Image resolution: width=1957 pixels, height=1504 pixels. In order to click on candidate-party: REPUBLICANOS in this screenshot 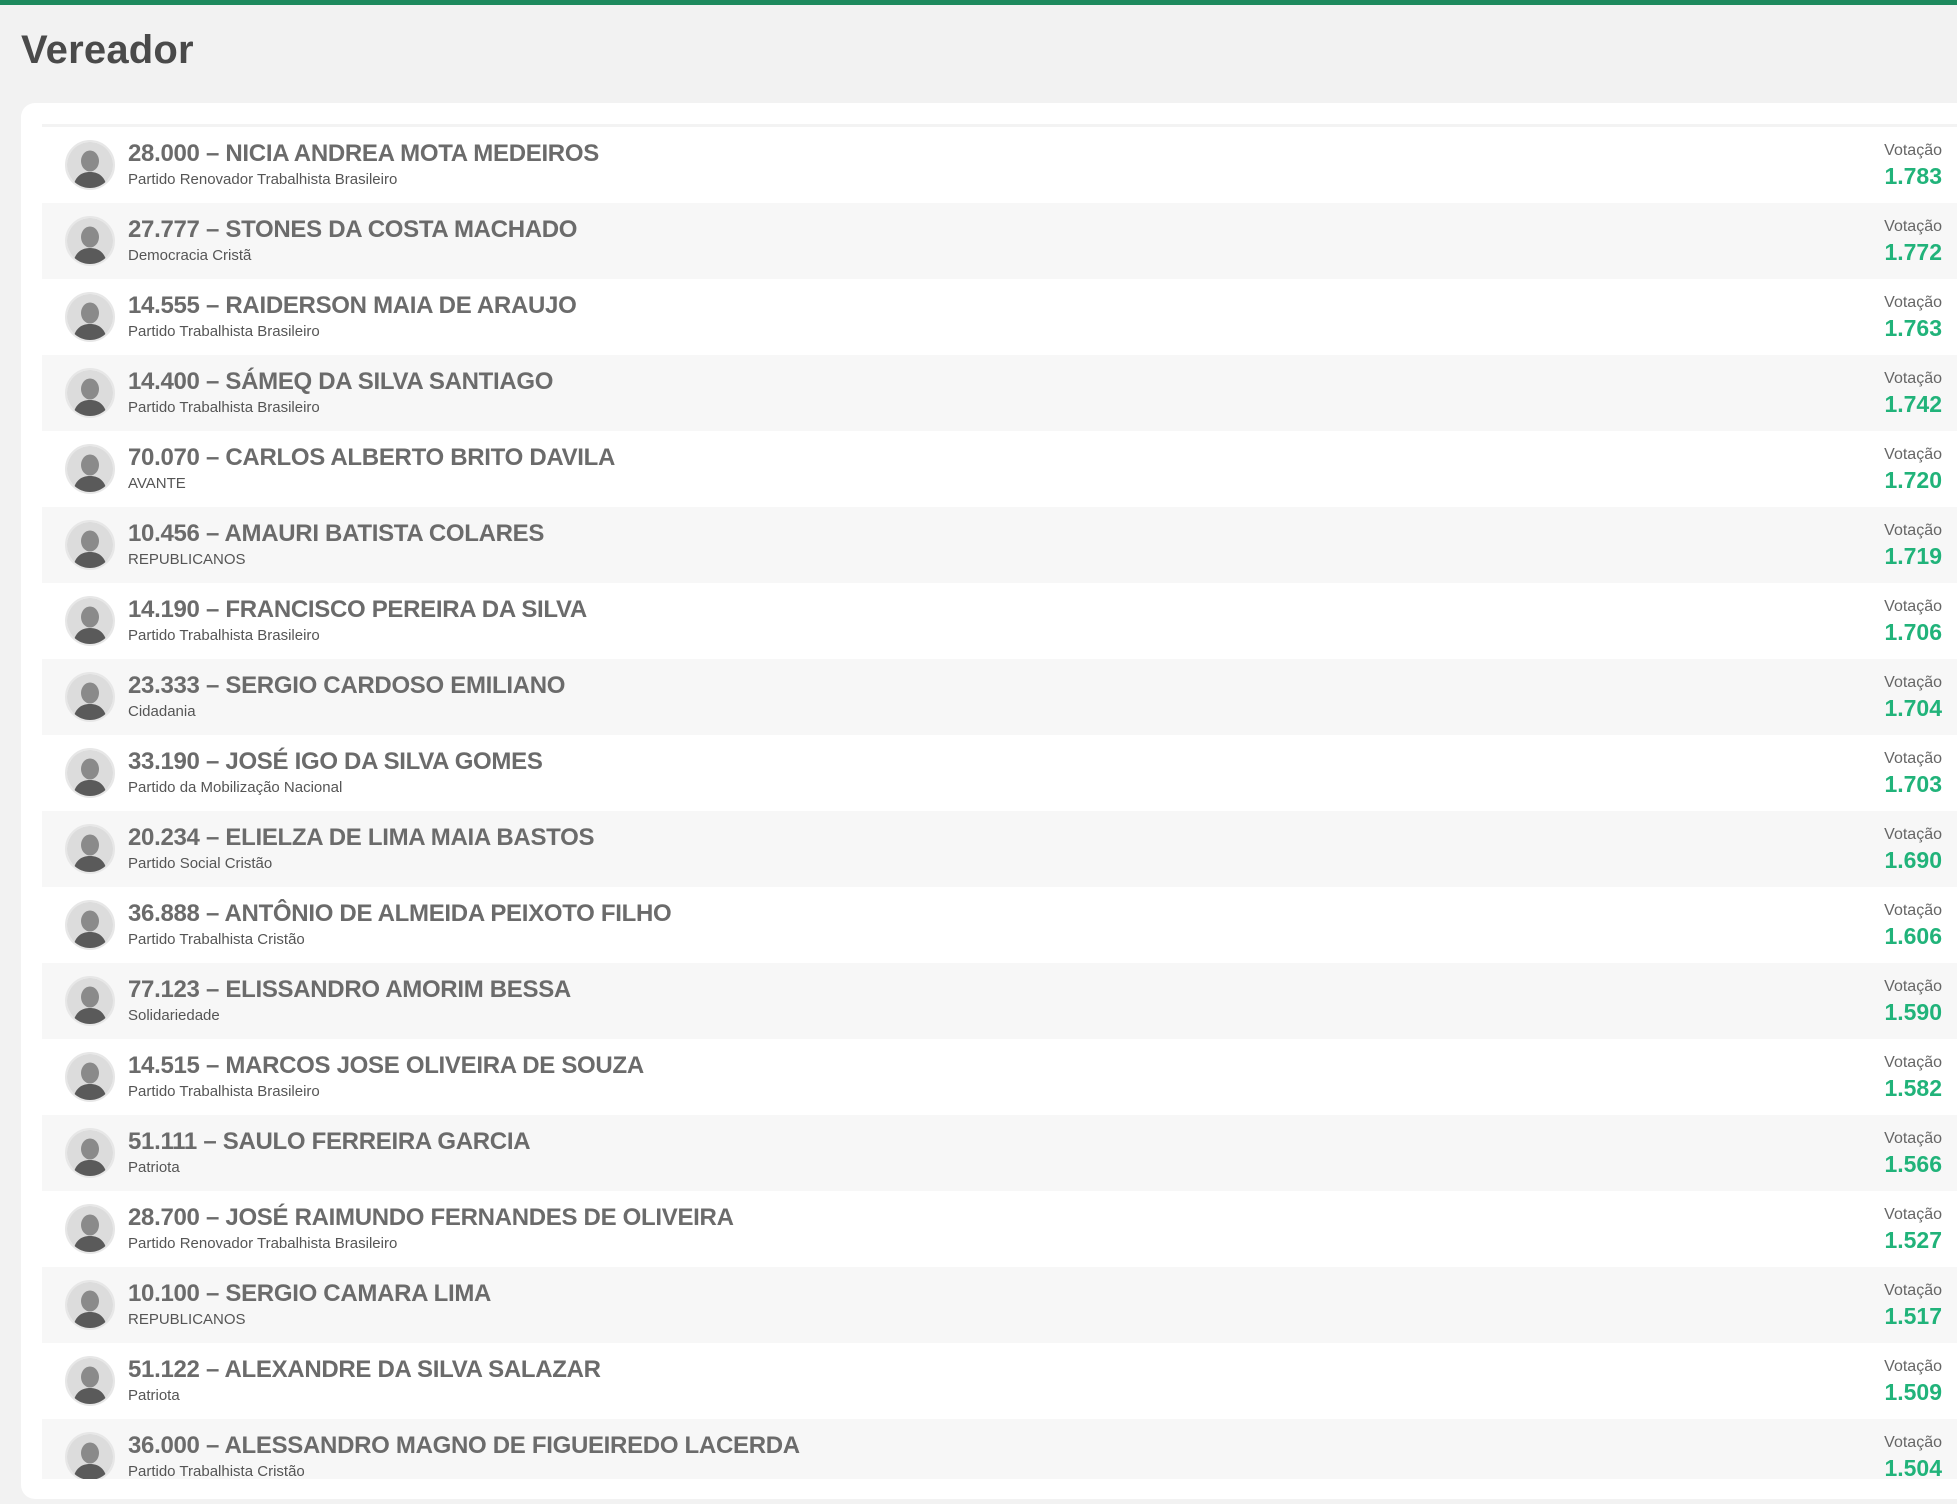, I will do `click(187, 559)`.